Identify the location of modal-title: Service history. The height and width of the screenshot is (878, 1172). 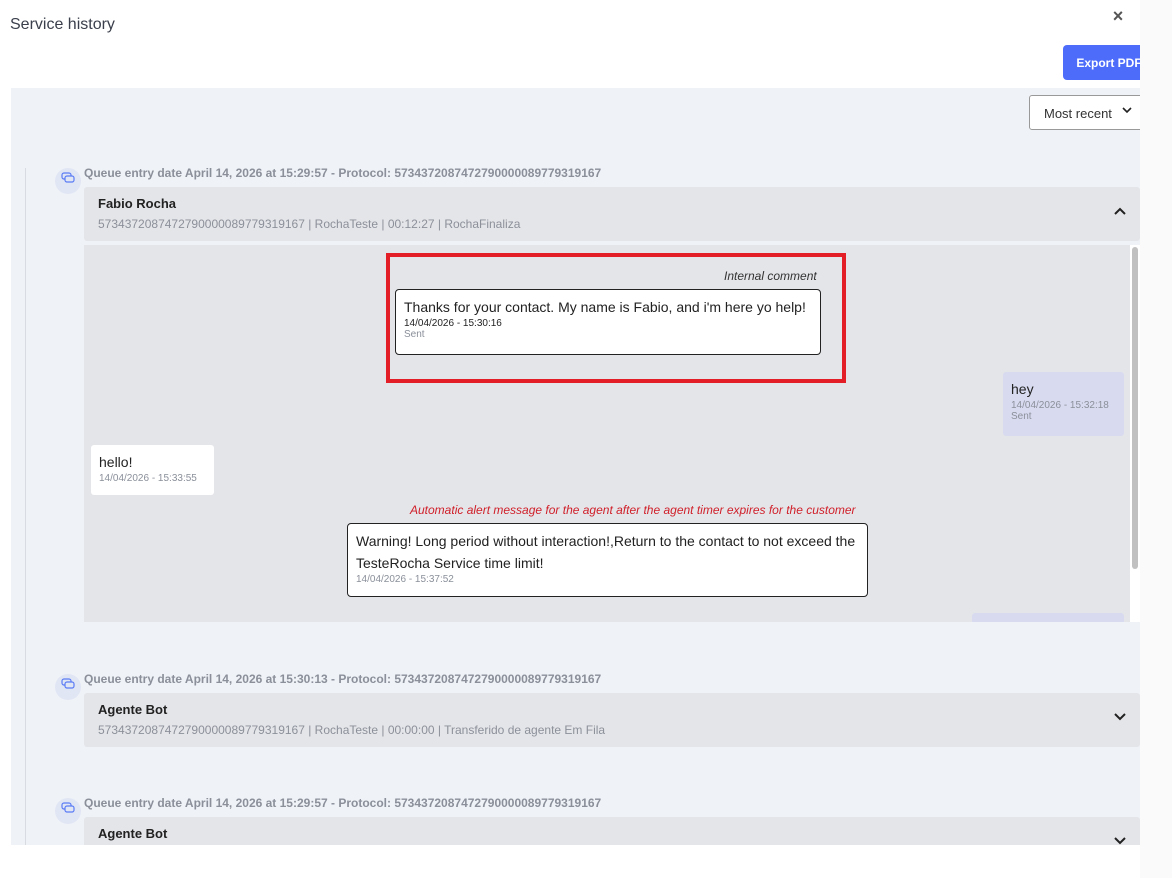
(62, 24).